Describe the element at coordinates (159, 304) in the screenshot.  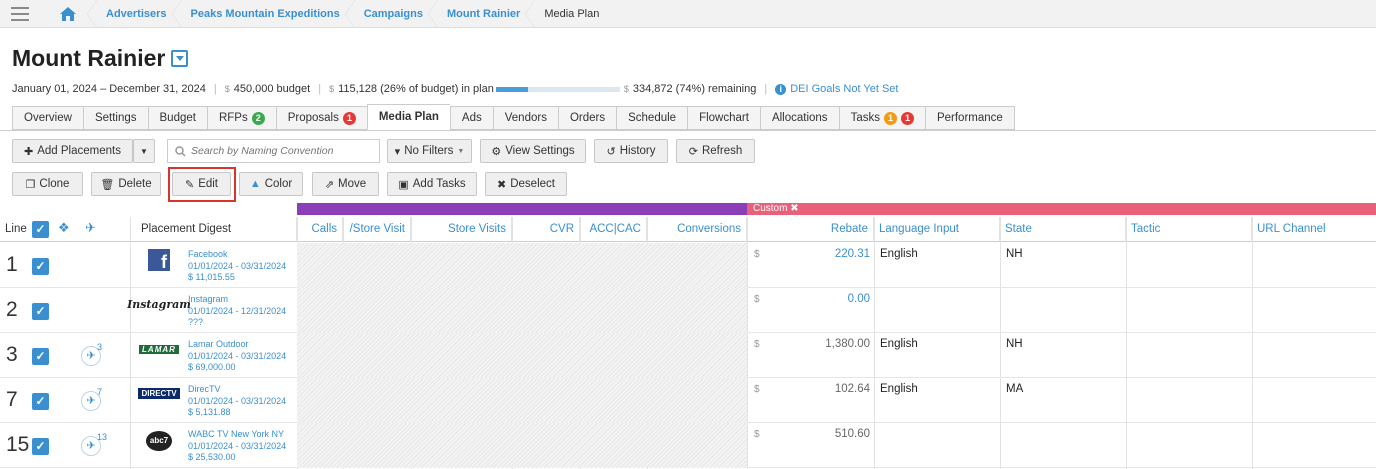
I see `instagram-logo: Instagram` at that location.